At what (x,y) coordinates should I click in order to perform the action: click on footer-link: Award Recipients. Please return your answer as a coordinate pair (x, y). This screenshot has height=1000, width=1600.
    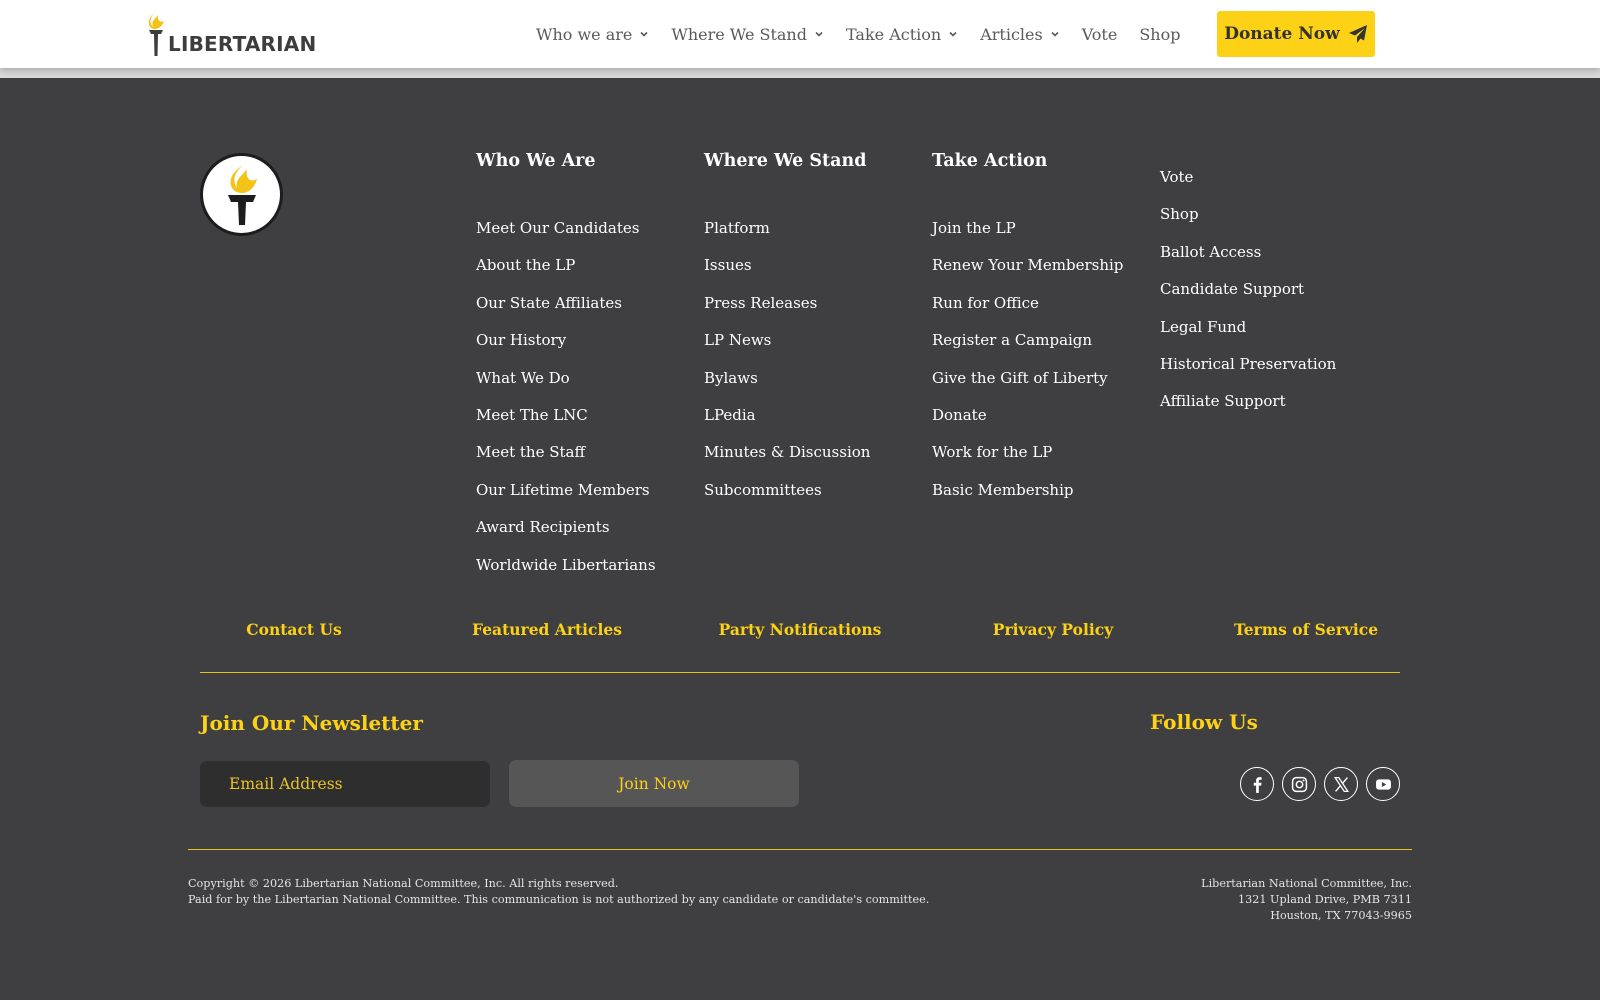
    Looking at the image, I should click on (586, 527).